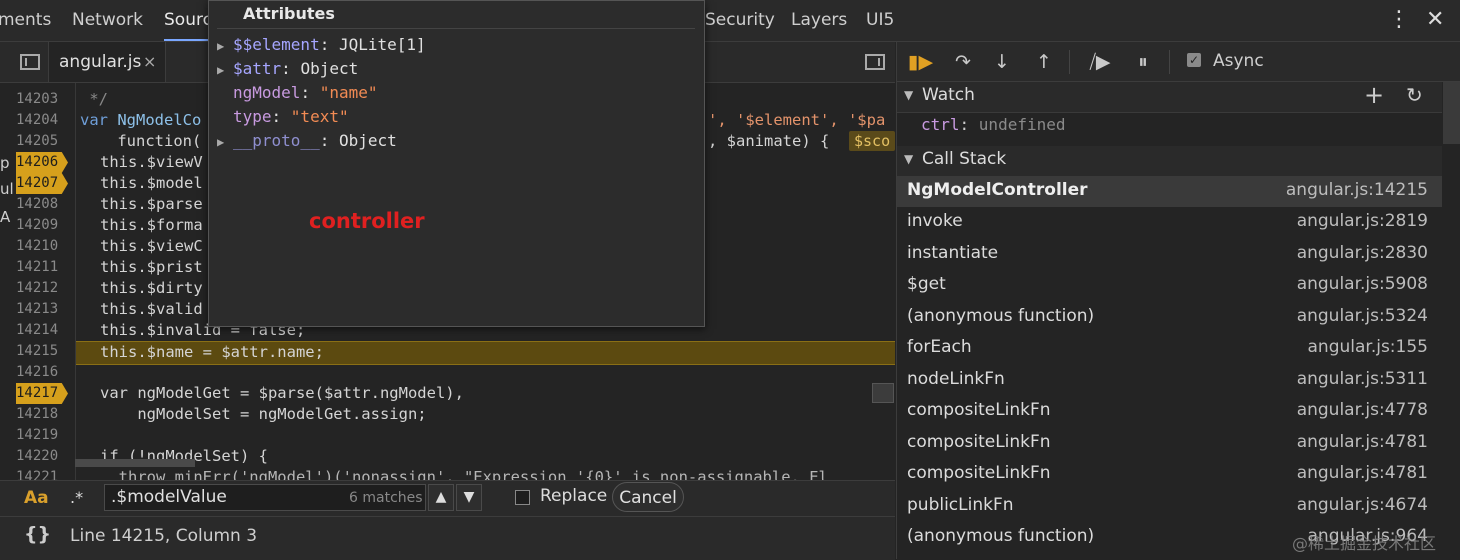 Image resolution: width=1460 pixels, height=560 pixels. What do you see at coordinates (43, 141) in the screenshot?
I see `line-number: 14205` at bounding box center [43, 141].